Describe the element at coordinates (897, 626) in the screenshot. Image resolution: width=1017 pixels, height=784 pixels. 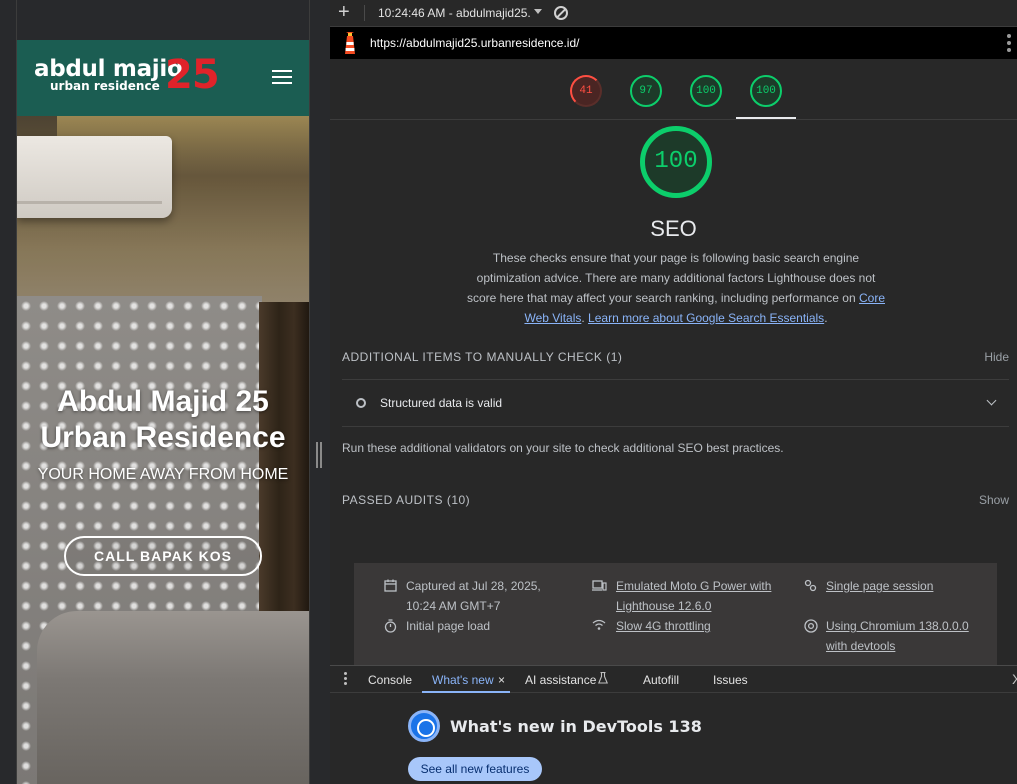
I see `chromium-version-line1: Using Chromium 138.0.0.0` at that location.